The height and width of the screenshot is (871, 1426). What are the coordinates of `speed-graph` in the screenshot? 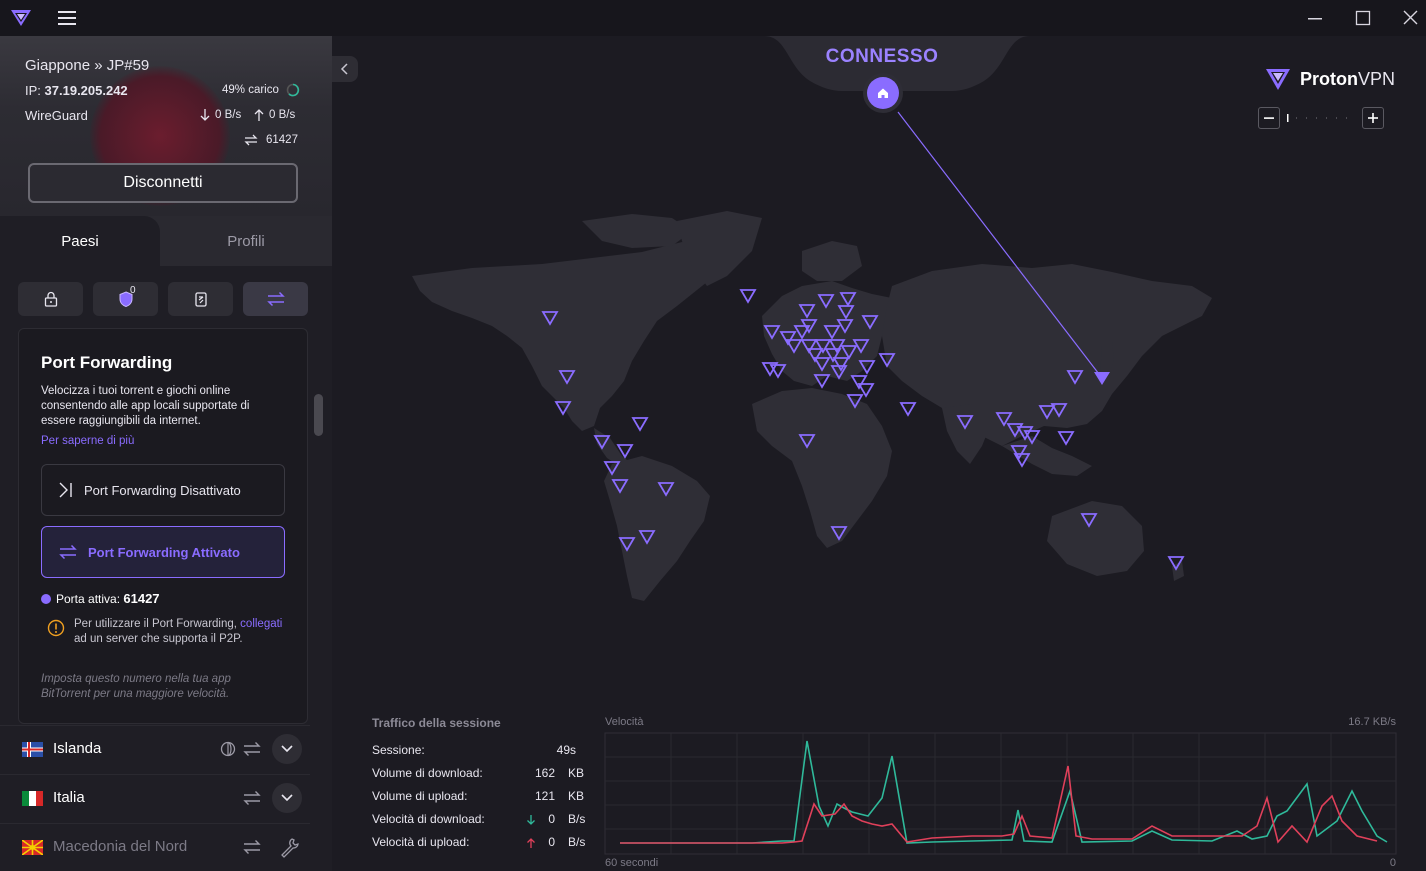 It's located at (1000, 793).